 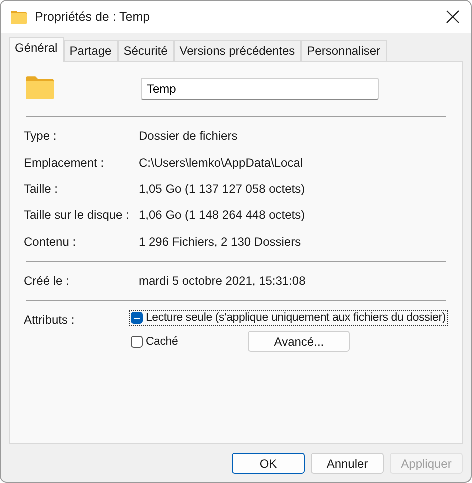 I want to click on tab: Partage, so click(x=91, y=50).